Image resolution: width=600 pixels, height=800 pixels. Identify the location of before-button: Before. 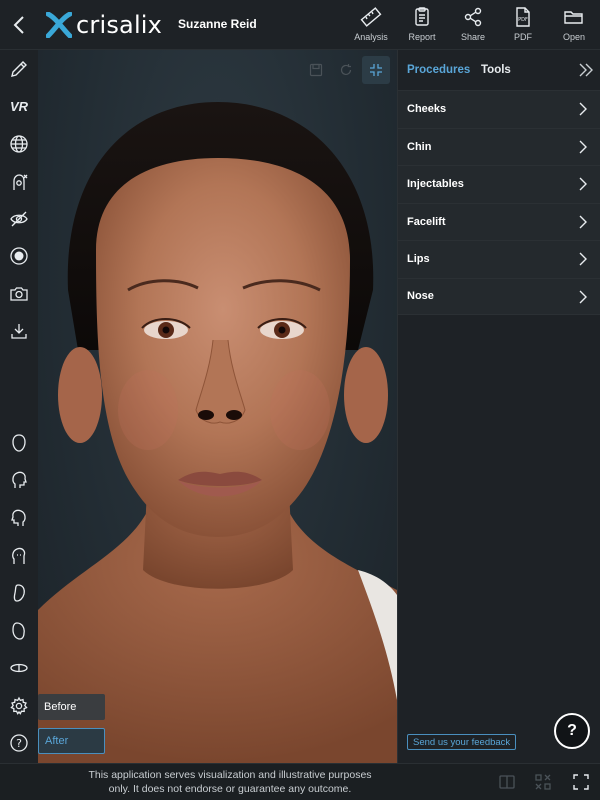
(71, 707).